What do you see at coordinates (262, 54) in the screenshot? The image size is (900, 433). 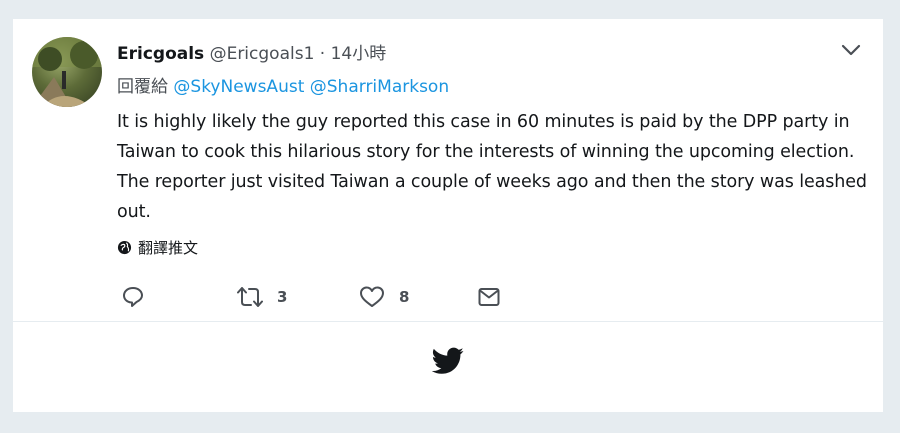 I see `handle: @Ericgoals1` at bounding box center [262, 54].